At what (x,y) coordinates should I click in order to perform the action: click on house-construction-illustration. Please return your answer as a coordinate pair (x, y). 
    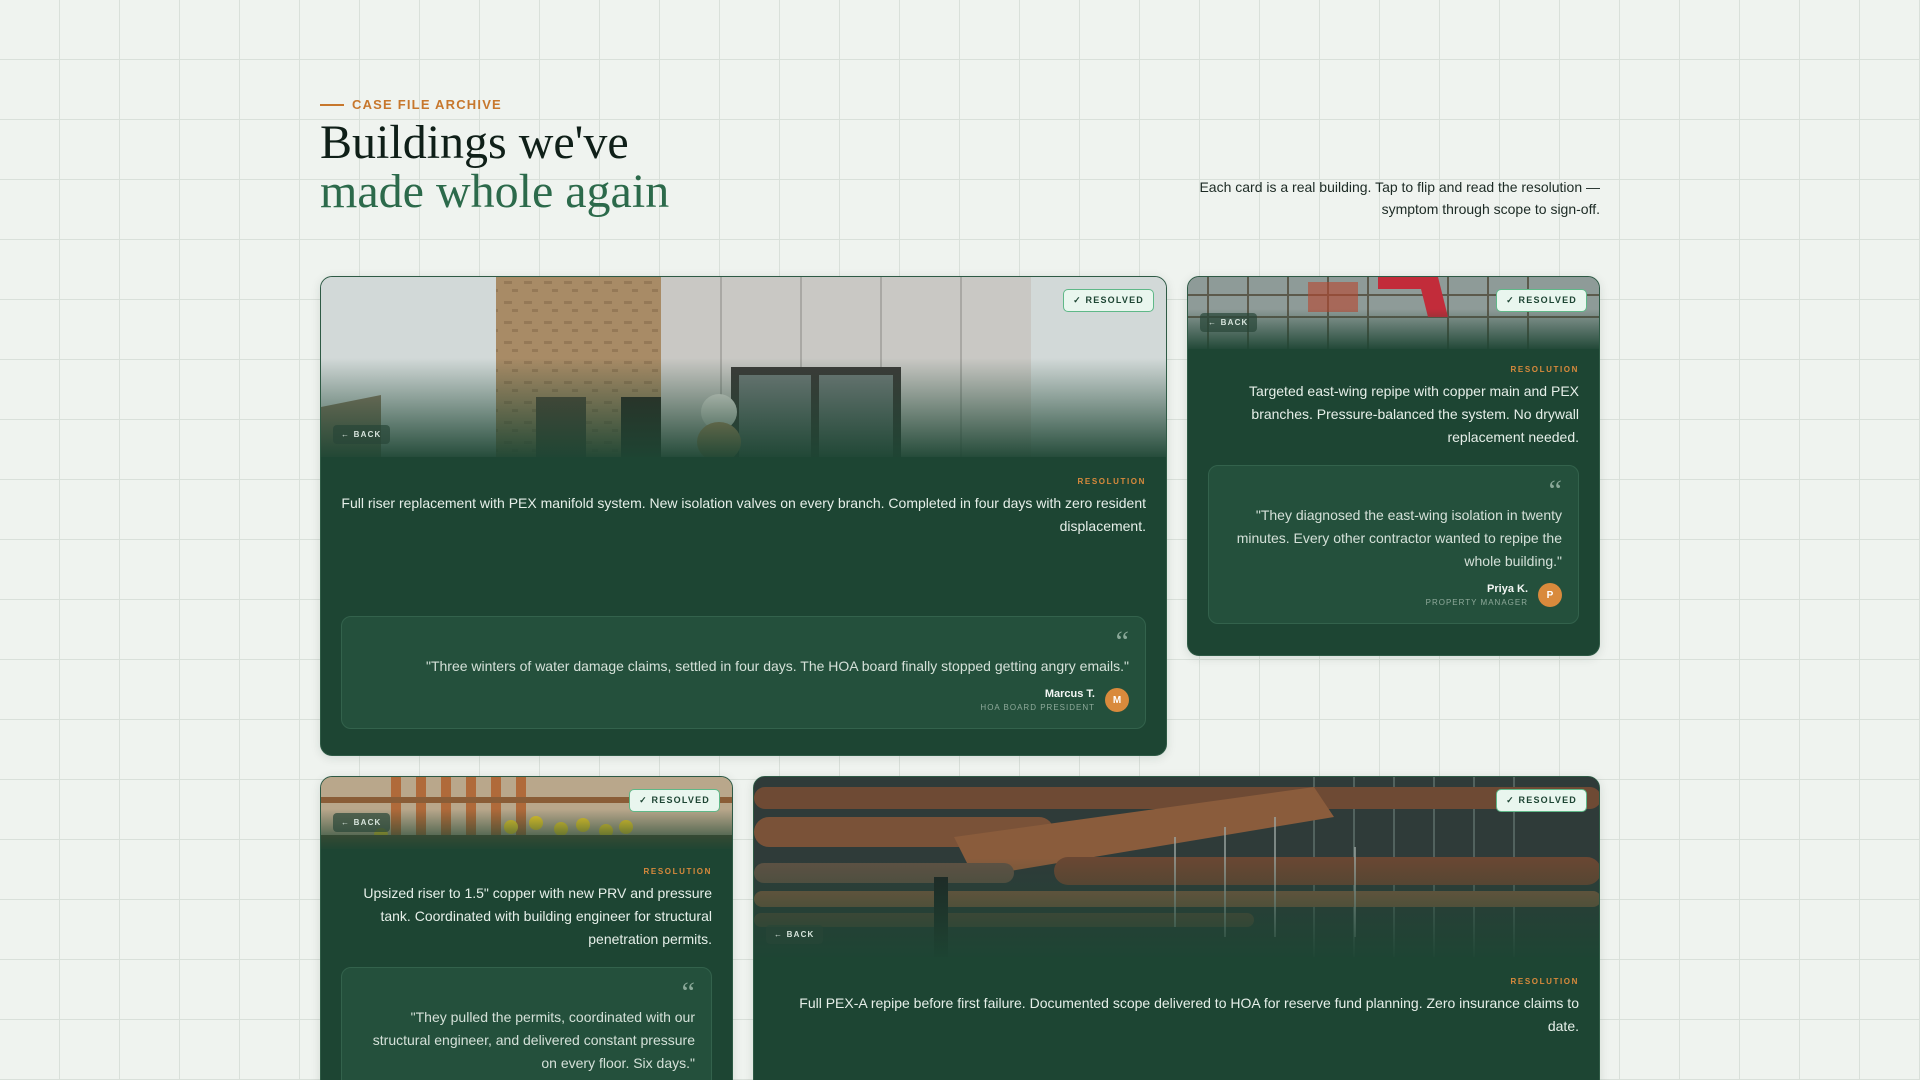
    Looking at the image, I should click on (743, 367).